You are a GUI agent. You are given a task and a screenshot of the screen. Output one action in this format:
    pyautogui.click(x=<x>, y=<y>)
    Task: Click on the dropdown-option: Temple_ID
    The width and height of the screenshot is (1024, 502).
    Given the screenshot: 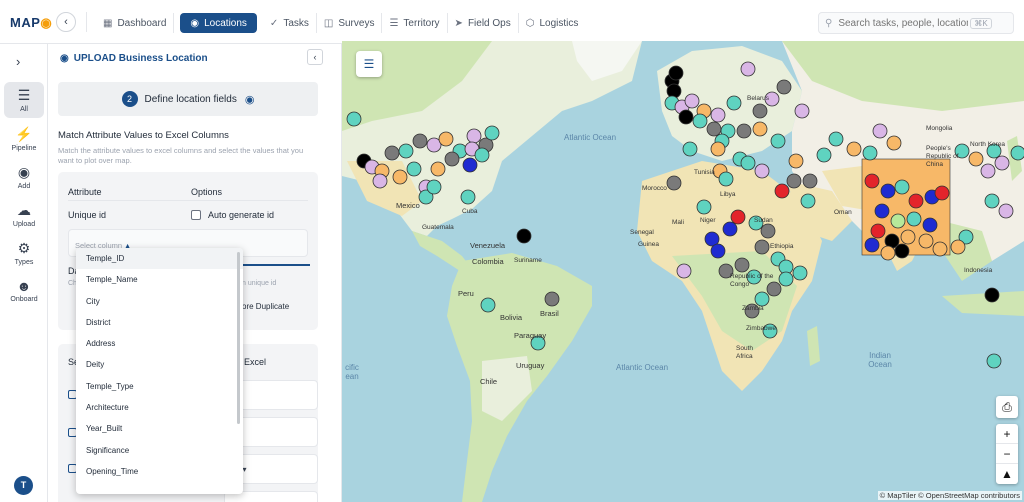 What is the action you would take?
    pyautogui.click(x=159, y=259)
    